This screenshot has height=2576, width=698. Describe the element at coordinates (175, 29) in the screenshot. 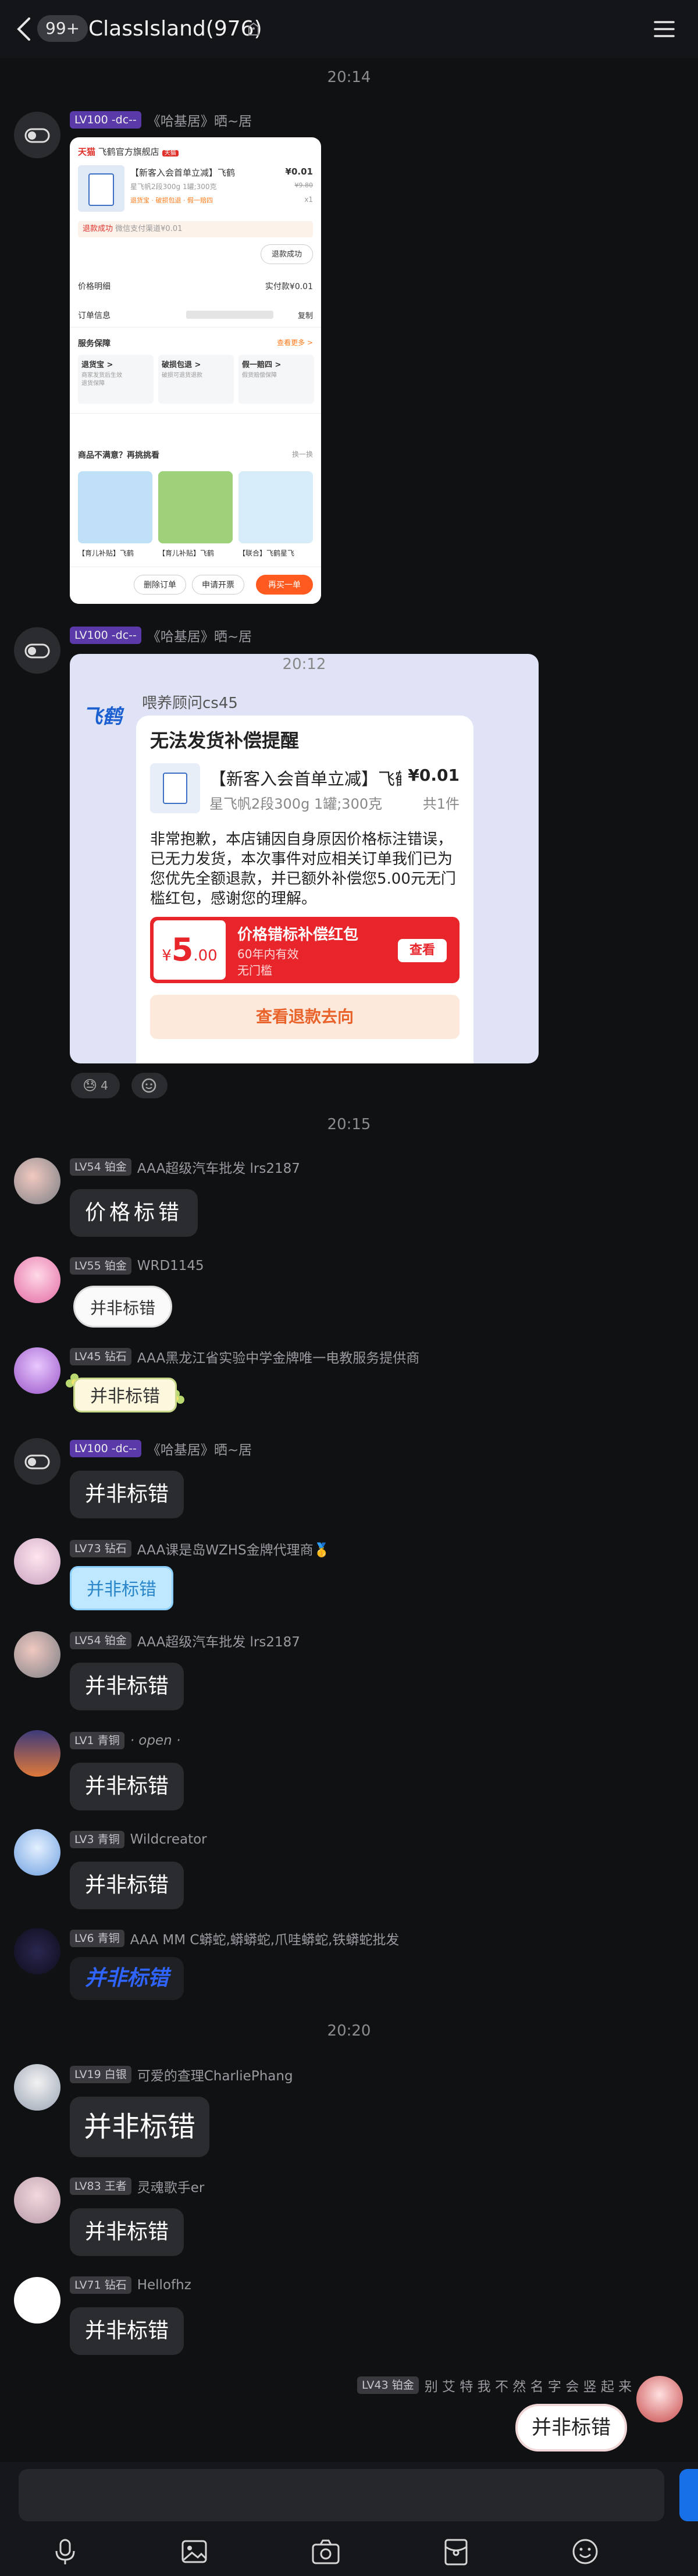

I see `chat-title: ClassIsland(976)` at that location.